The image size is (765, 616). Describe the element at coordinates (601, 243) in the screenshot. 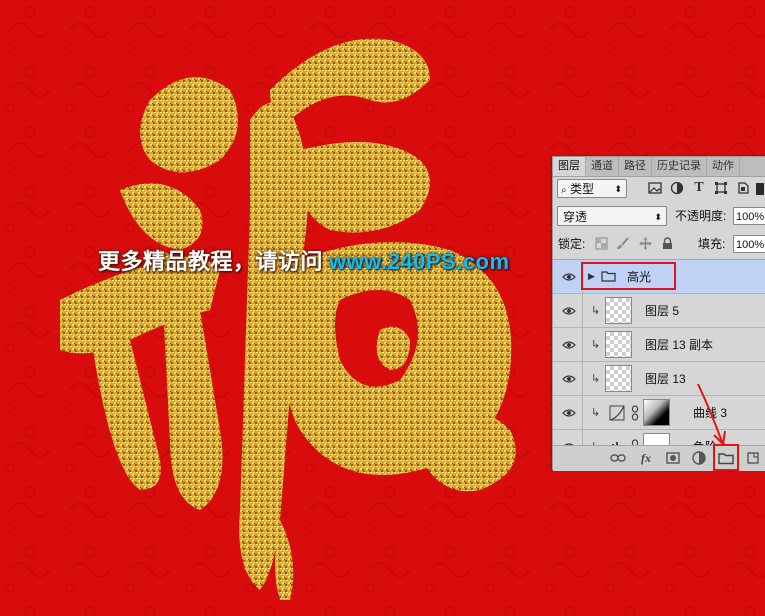

I see `lock-transparent-icon` at that location.